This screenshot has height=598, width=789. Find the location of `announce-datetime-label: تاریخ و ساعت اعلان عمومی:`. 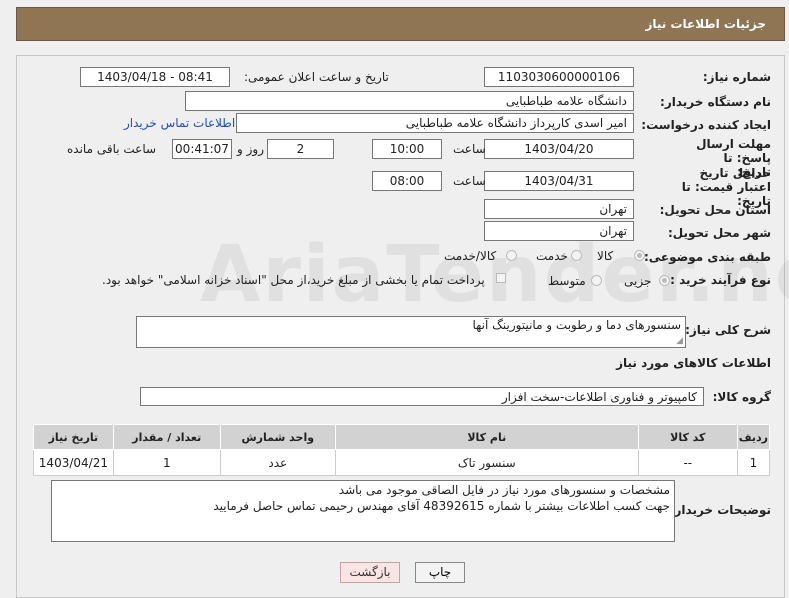

announce-datetime-label: تاریخ و ساعت اعلان عمومی: is located at coordinates (316, 77).